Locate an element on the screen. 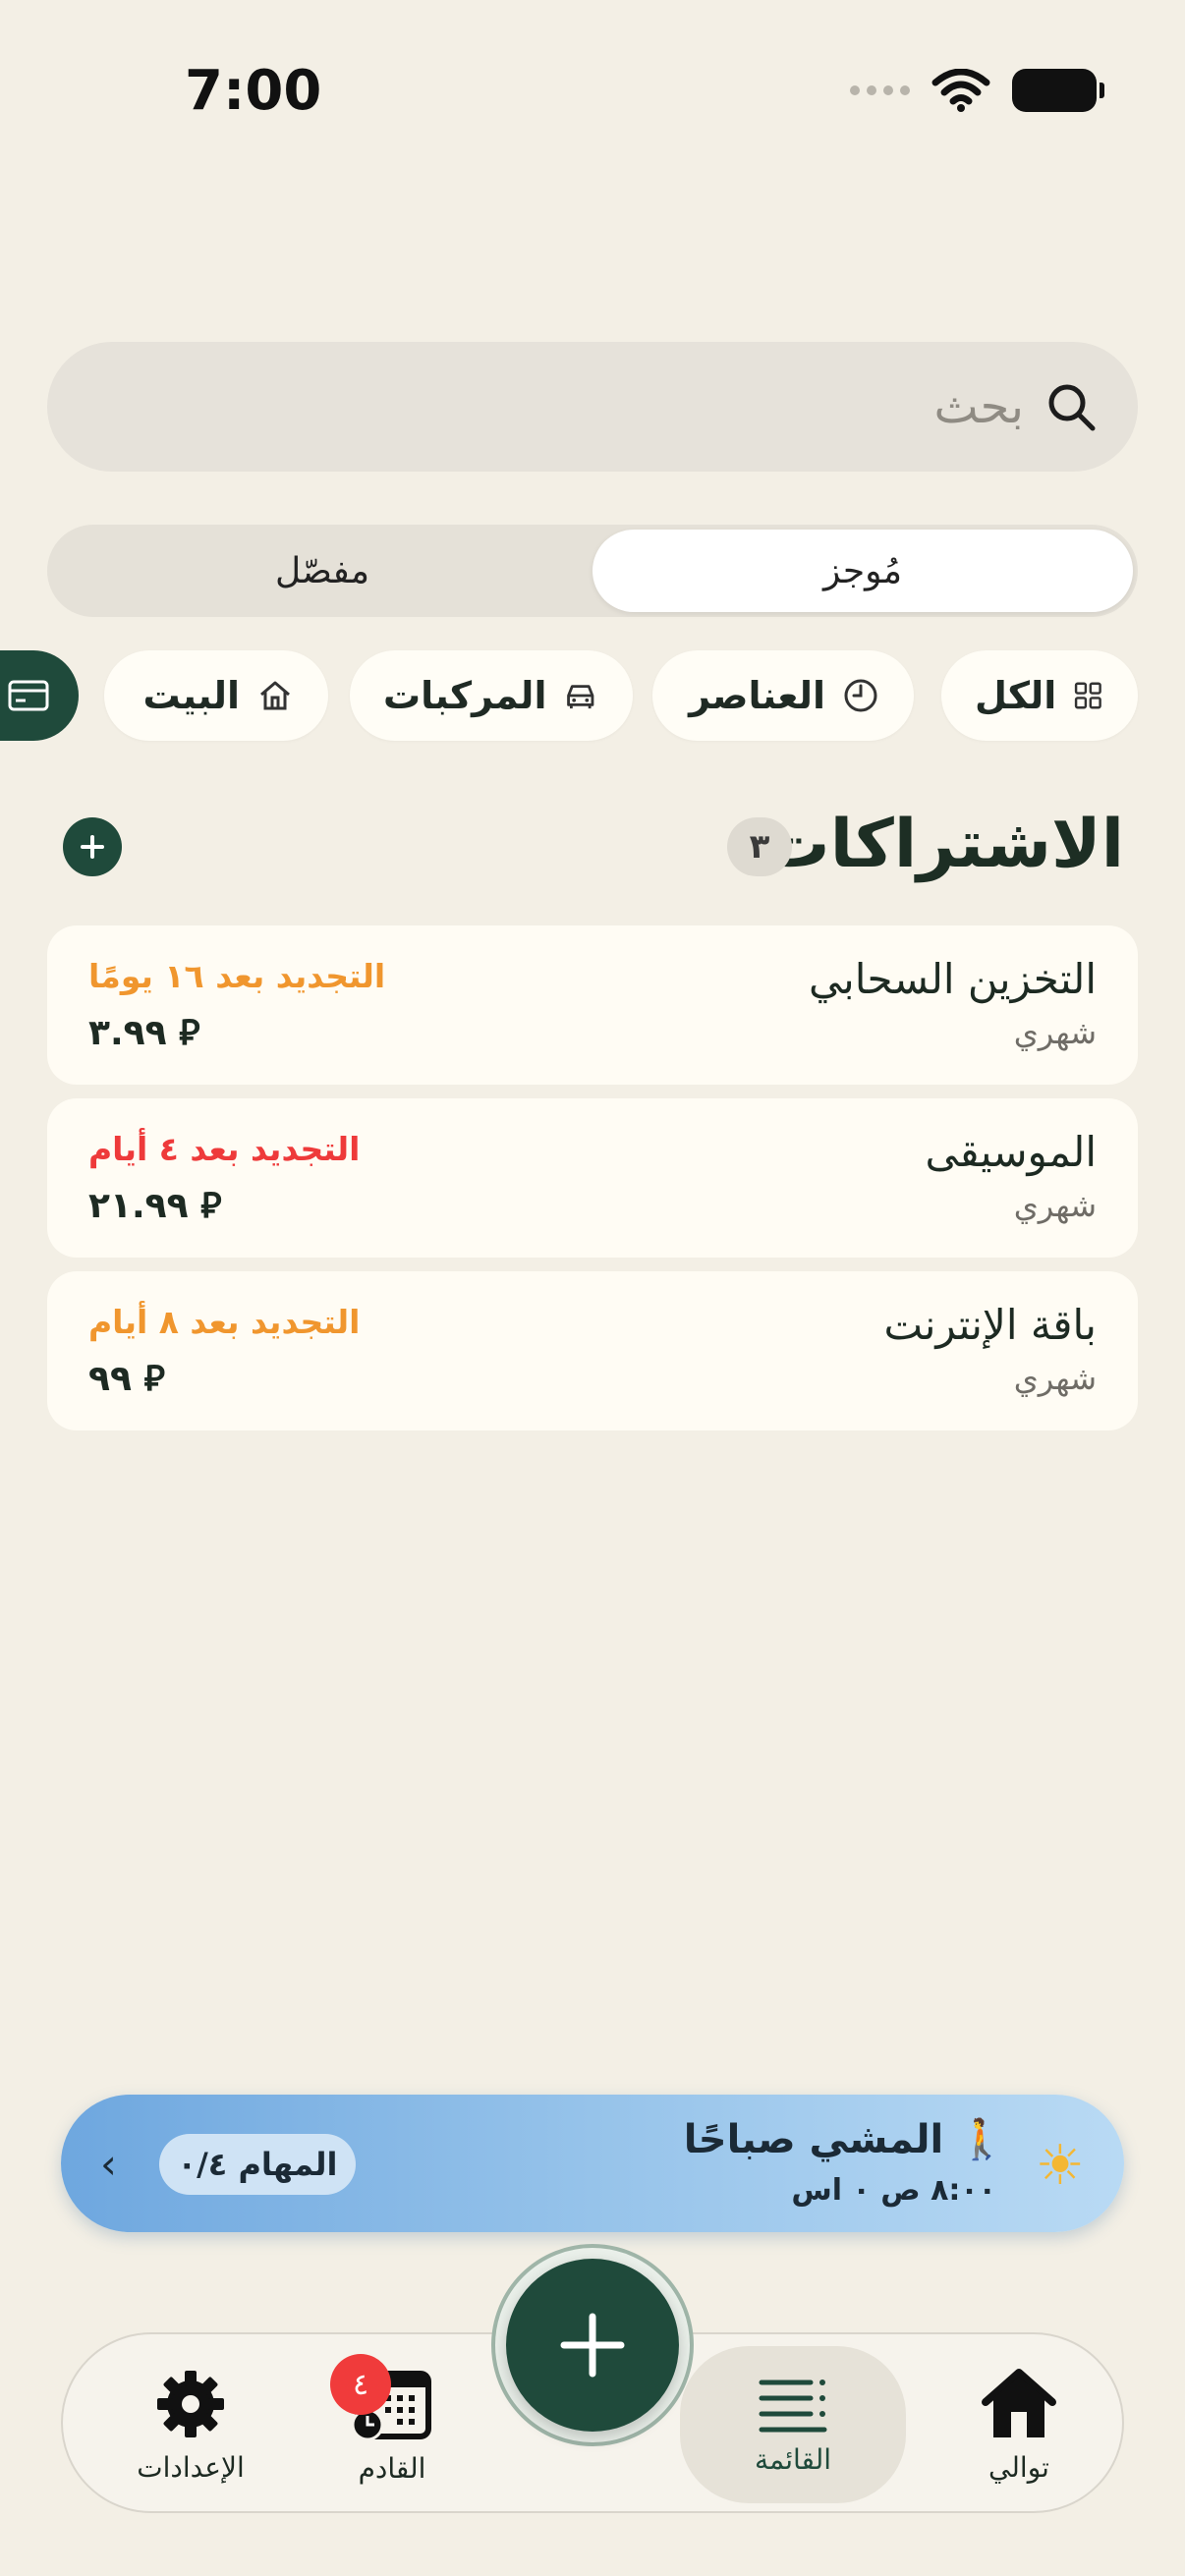 The image size is (1185, 2576). tab-home-label: توالي is located at coordinates (1018, 2467).